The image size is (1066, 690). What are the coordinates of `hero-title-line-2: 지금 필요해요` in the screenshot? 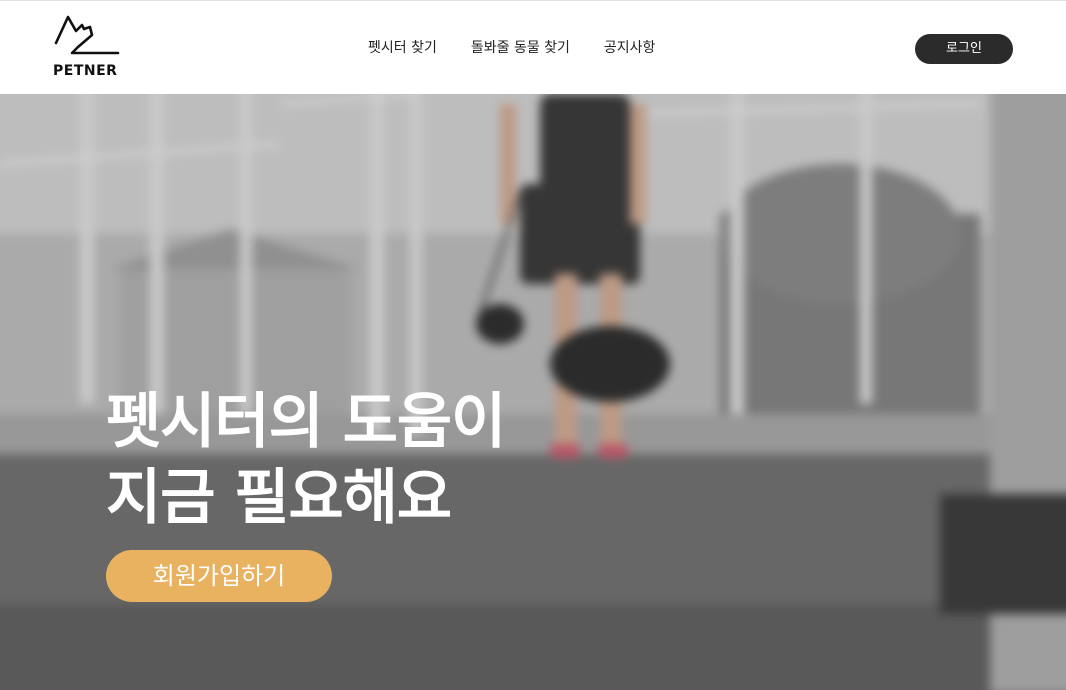 It's located at (279, 498).